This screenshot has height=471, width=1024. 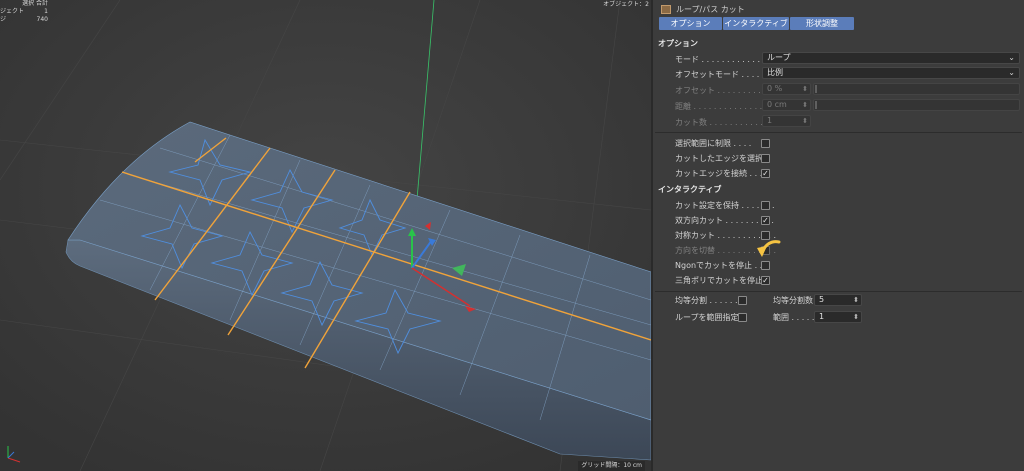 What do you see at coordinates (742, 317) in the screenshot?
I see `loop-range-checkbox` at bounding box center [742, 317].